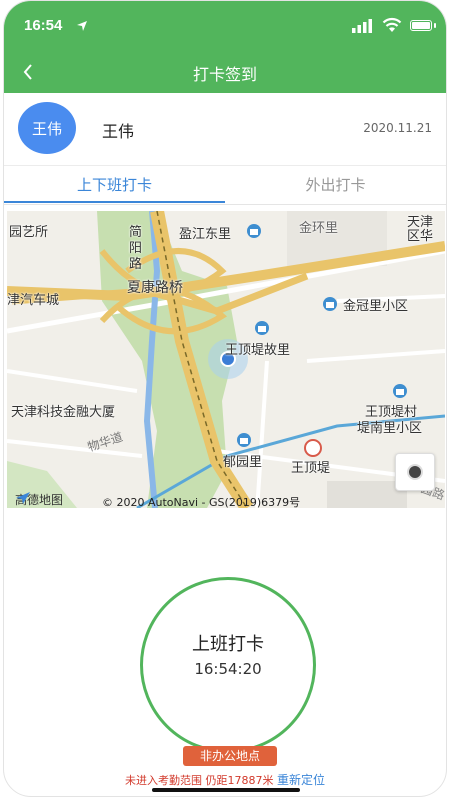 Image resolution: width=450 pixels, height=800 pixels. Describe the element at coordinates (228, 669) in the screenshot. I see `checkin-time: 16:54:20` at that location.